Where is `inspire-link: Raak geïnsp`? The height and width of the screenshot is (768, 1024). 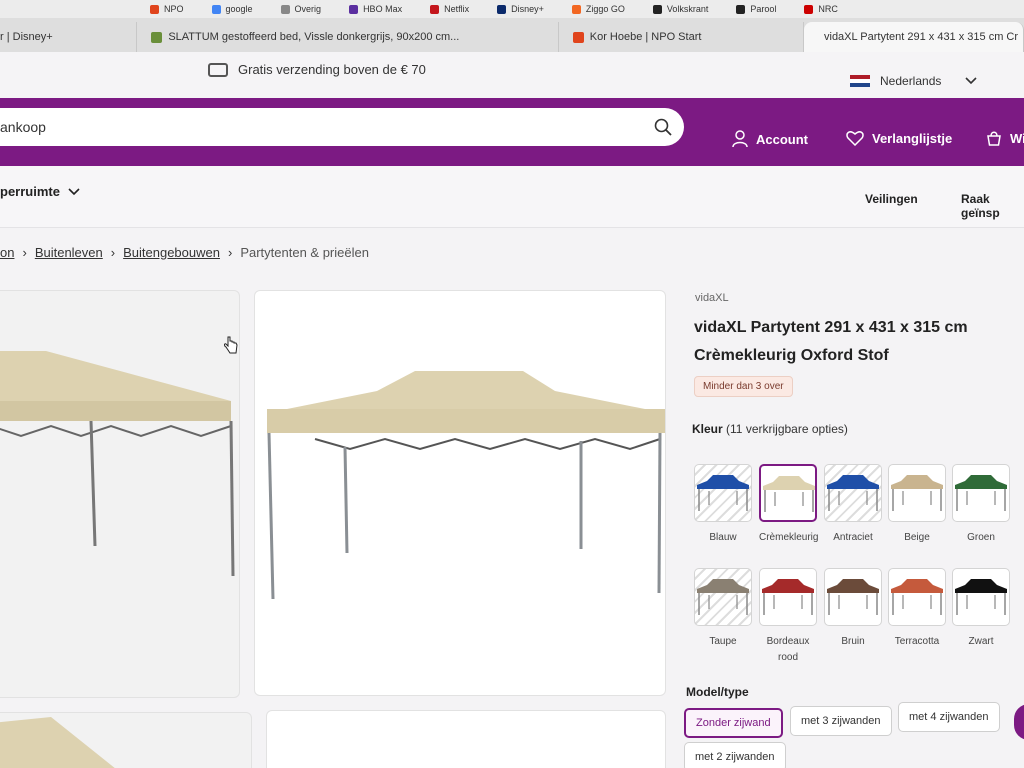
inspire-link: Raak geïnsp is located at coordinates (992, 206).